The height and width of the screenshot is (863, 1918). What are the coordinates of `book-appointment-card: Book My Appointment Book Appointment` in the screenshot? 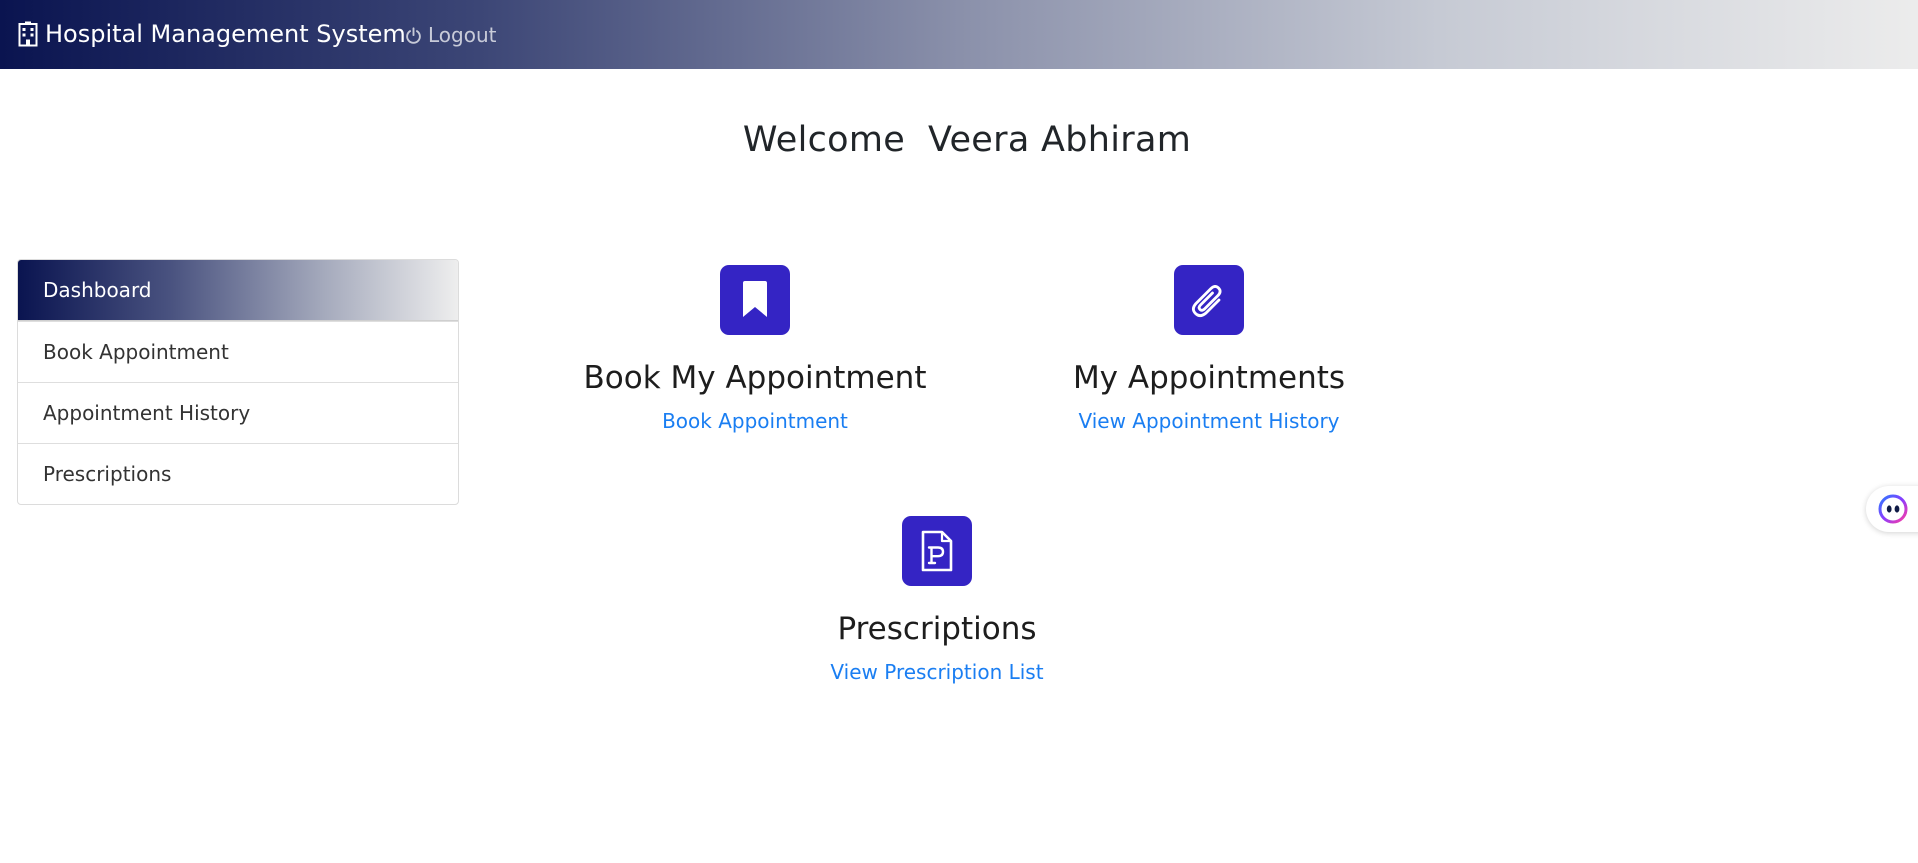 It's located at (755, 349).